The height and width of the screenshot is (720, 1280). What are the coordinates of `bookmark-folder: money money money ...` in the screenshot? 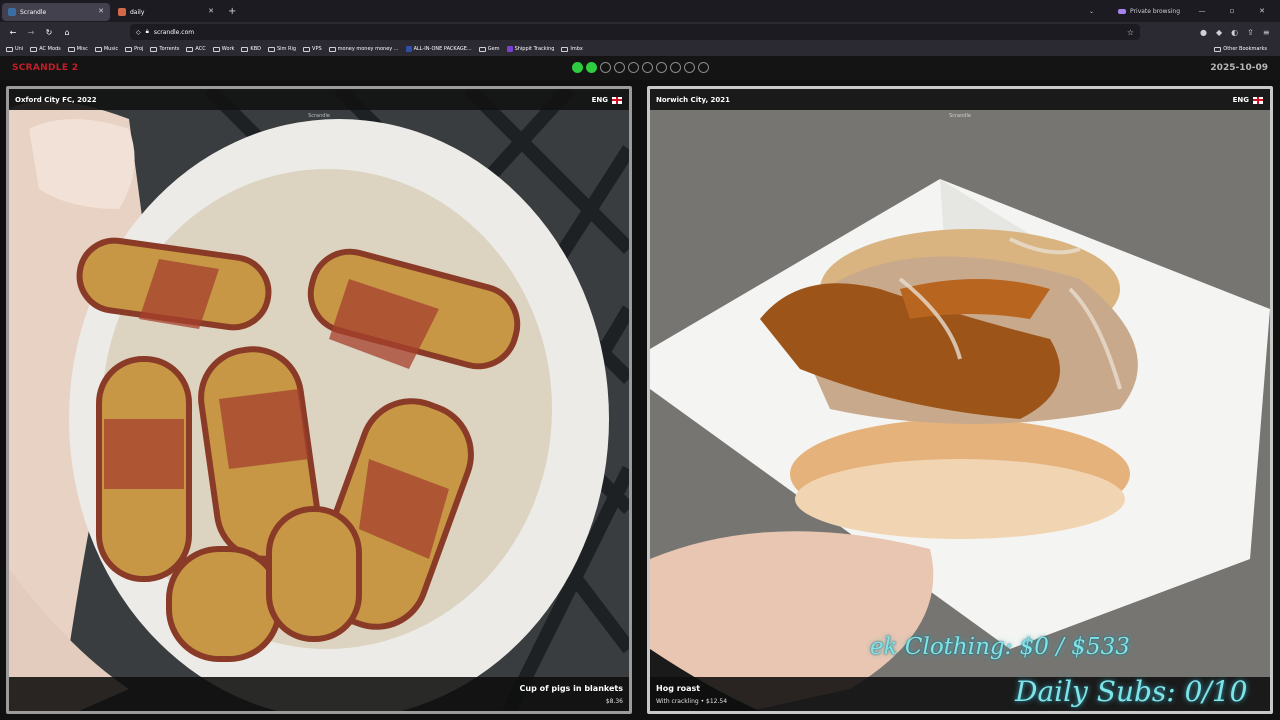 It's located at (363, 49).